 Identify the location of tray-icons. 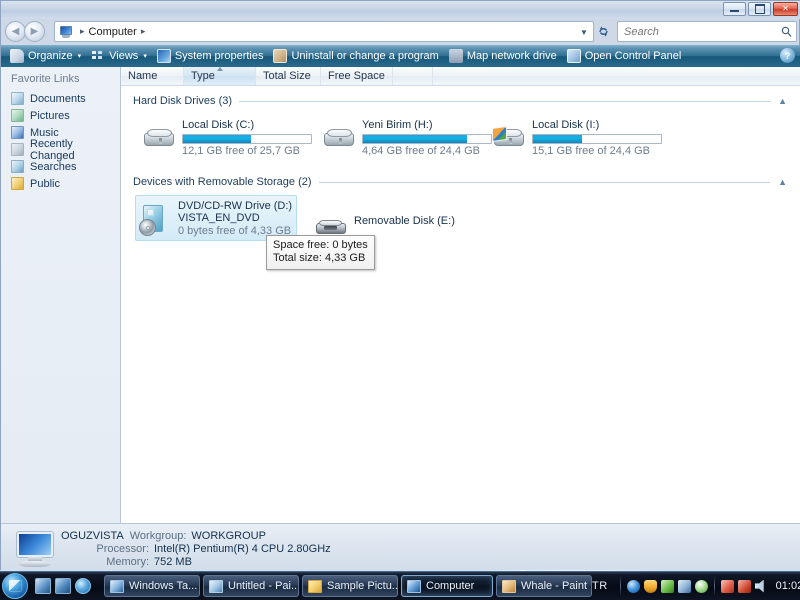
(667, 586).